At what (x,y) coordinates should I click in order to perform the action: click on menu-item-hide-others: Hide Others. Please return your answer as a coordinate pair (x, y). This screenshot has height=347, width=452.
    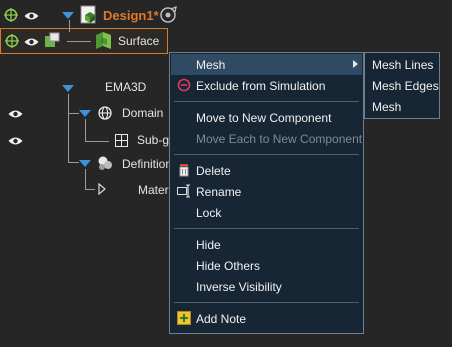
    Looking at the image, I should click on (266, 265).